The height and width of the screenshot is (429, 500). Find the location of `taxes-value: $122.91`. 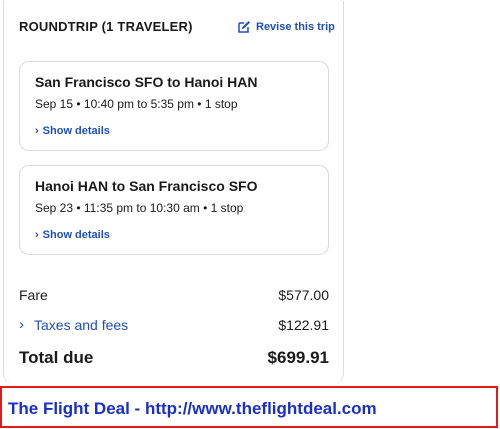

taxes-value: $122.91 is located at coordinates (303, 324).